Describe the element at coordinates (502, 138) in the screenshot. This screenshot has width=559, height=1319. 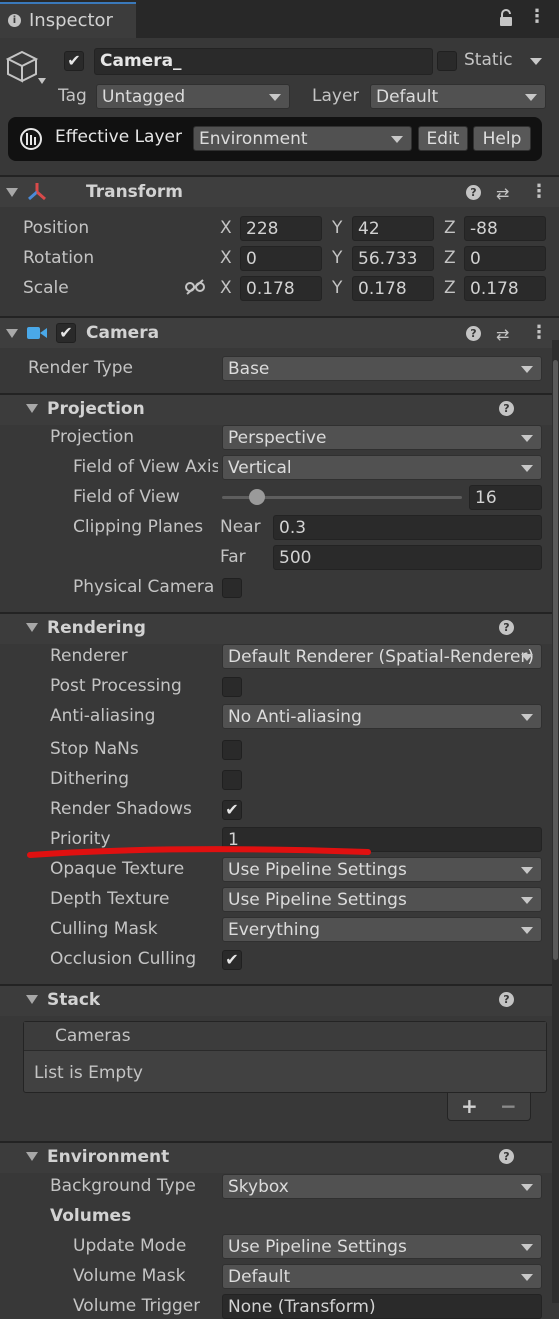
I see `help-button: Help` at that location.